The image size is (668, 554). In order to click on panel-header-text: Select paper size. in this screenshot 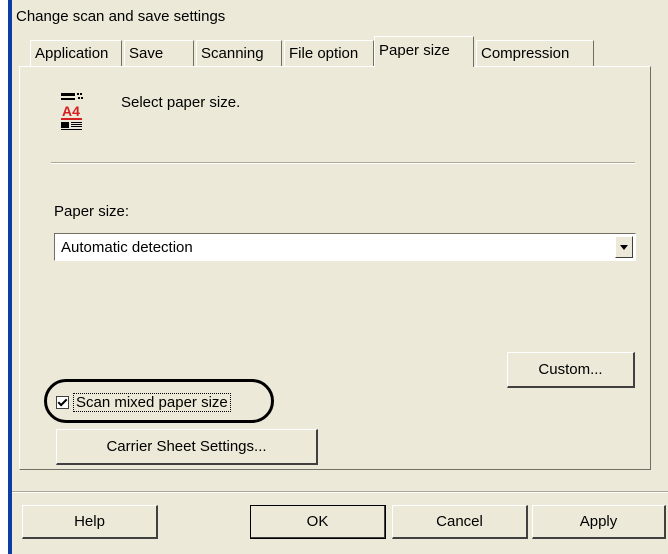, I will do `click(181, 102)`.